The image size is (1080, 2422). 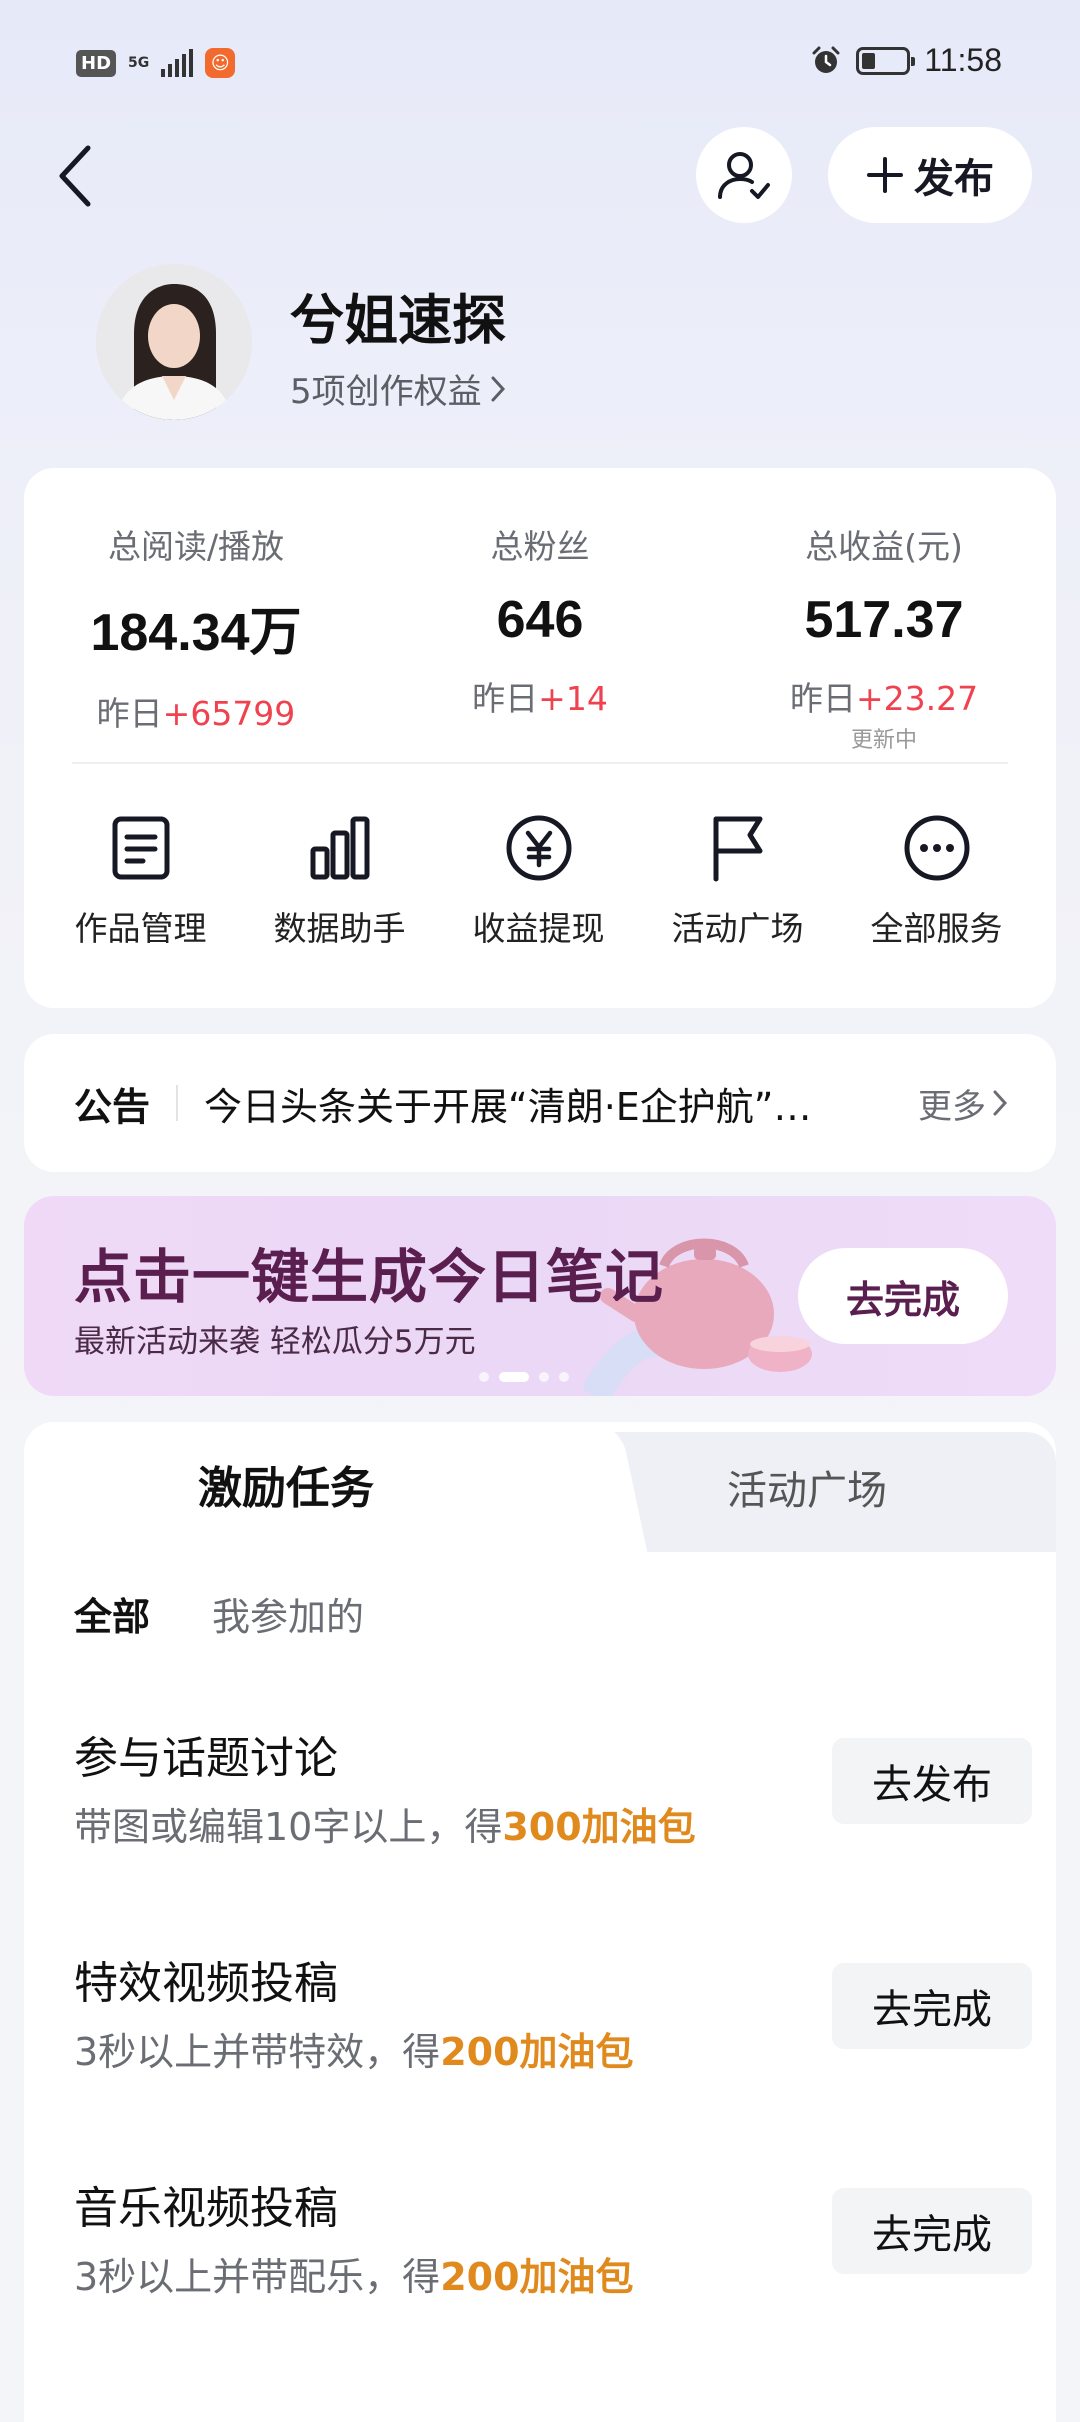 I want to click on account-switch-button, so click(x=744, y=175).